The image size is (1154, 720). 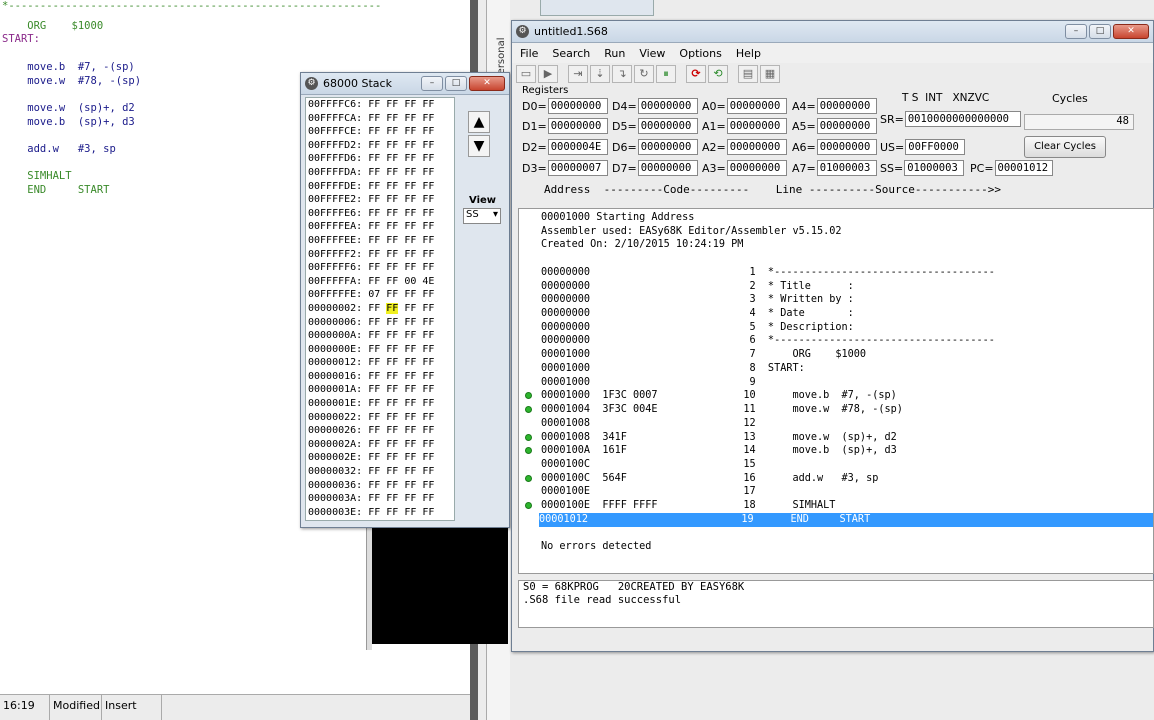 I want to click on listing-row: Created On: 2/10/2015 10:24:19 PM, so click(x=642, y=245).